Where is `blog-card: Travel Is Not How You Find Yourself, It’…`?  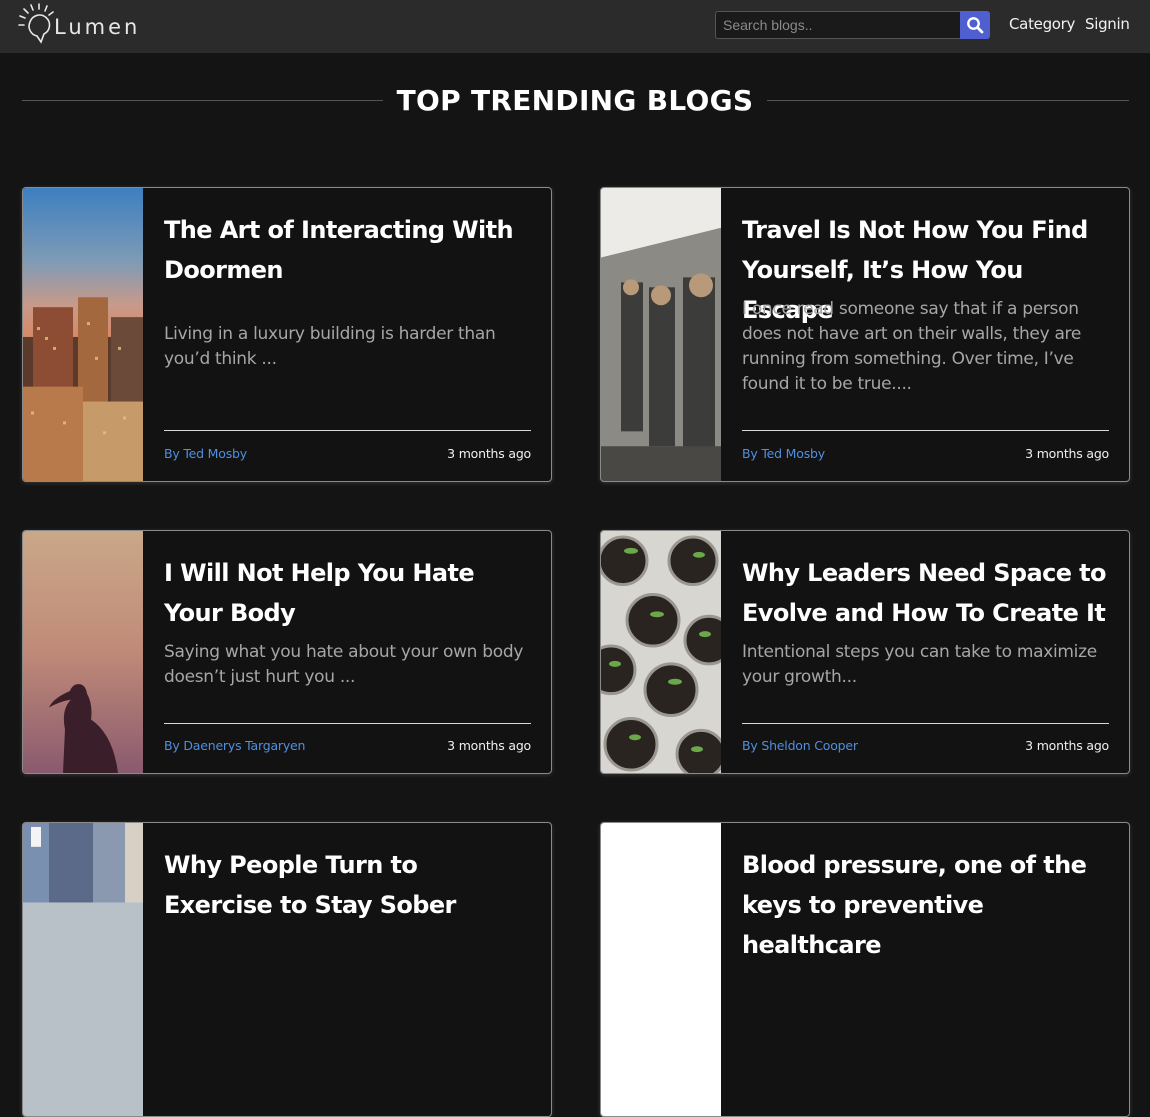 blog-card: Travel Is Not How You Find Yourself, It’… is located at coordinates (865, 334).